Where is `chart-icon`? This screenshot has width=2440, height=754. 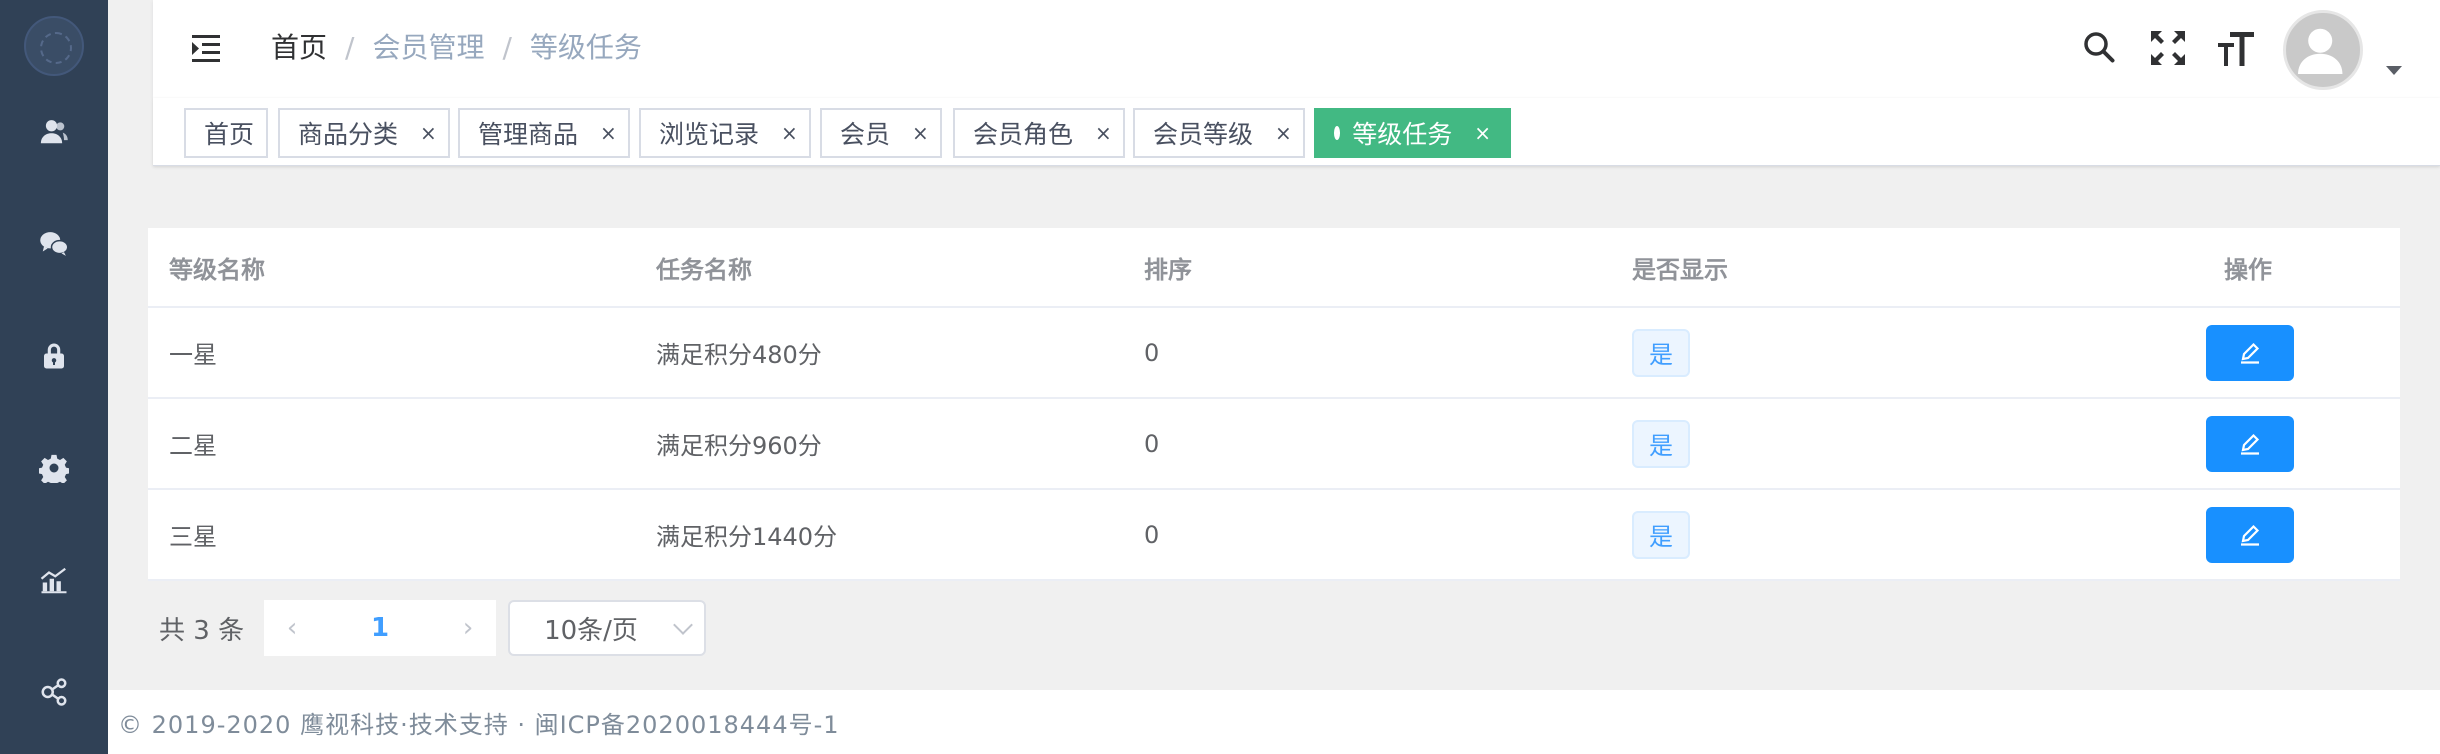
chart-icon is located at coordinates (53, 580).